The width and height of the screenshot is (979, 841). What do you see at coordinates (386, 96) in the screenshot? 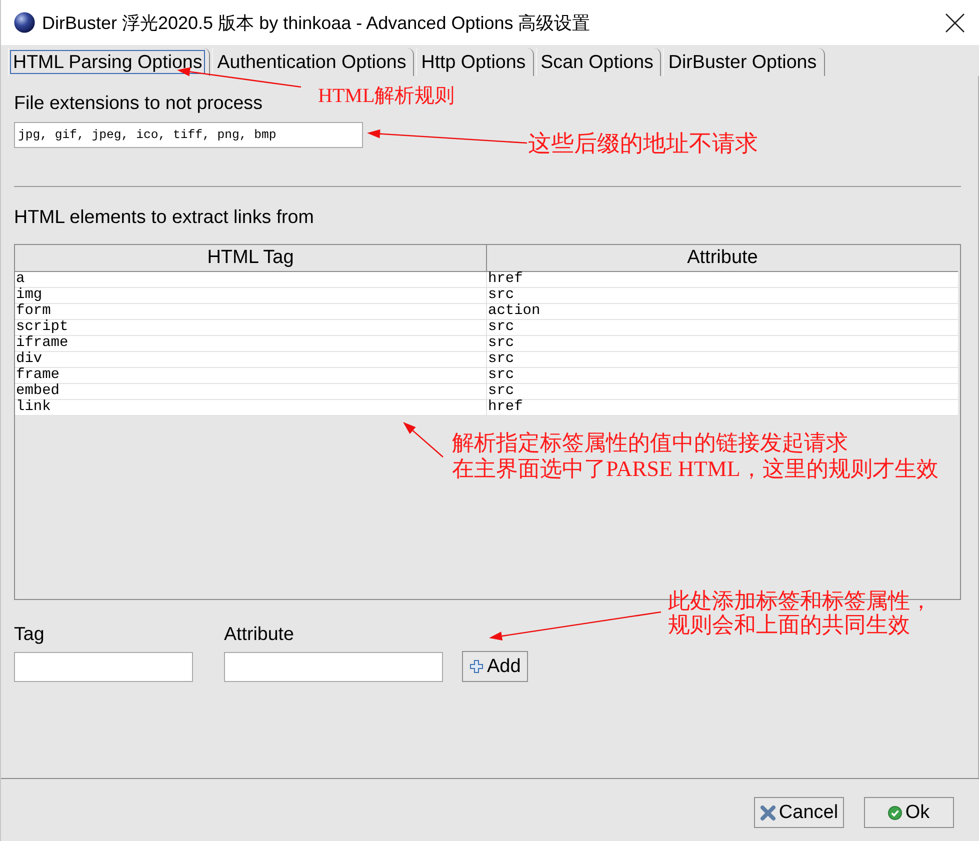
I see `annotation-note: HTML解析规则` at bounding box center [386, 96].